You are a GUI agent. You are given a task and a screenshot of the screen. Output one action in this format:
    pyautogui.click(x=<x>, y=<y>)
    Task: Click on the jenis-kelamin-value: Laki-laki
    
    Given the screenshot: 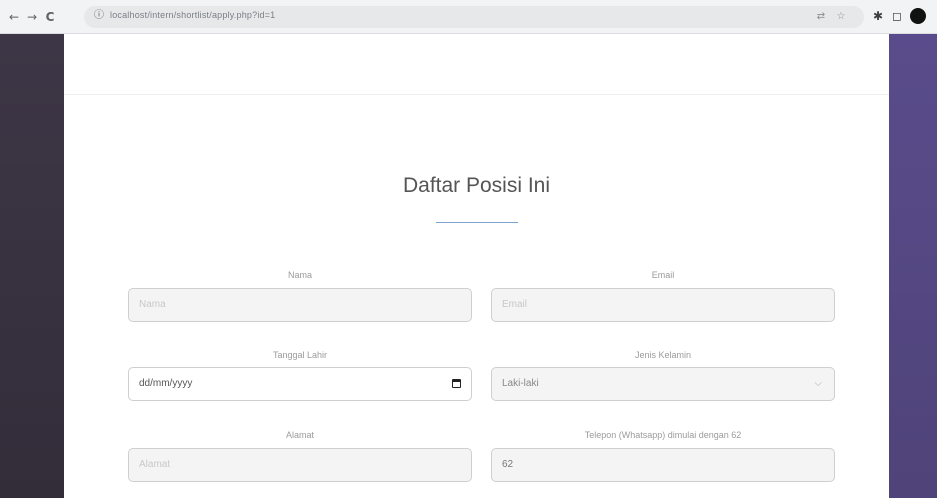 What is the action you would take?
    pyautogui.click(x=520, y=383)
    